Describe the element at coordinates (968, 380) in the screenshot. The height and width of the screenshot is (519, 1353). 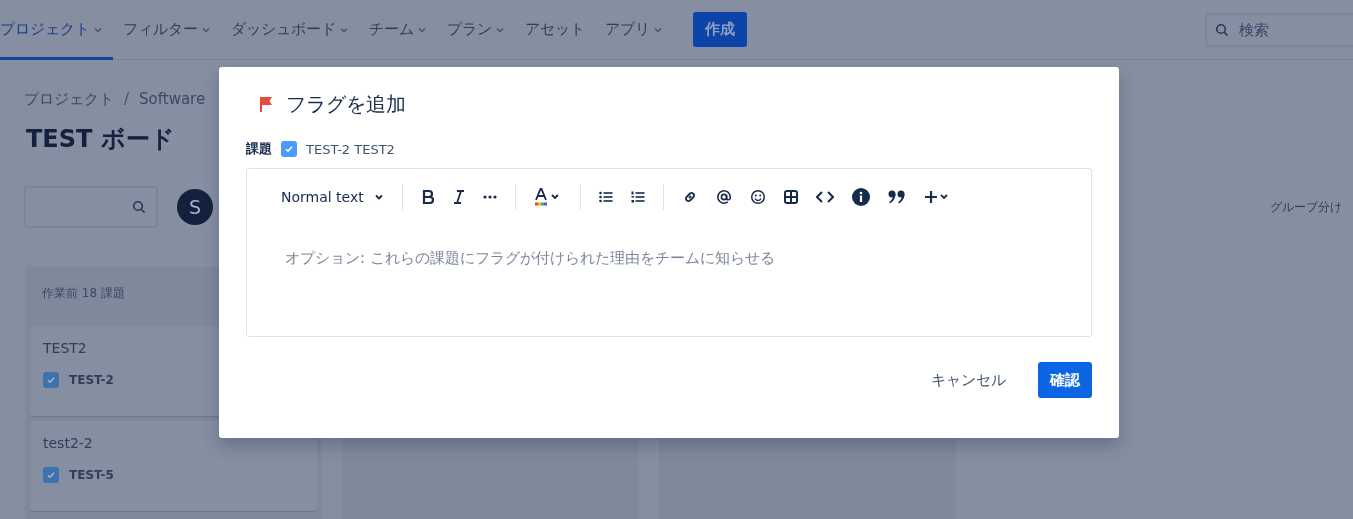
I see `cancel-button: キャンセル` at that location.